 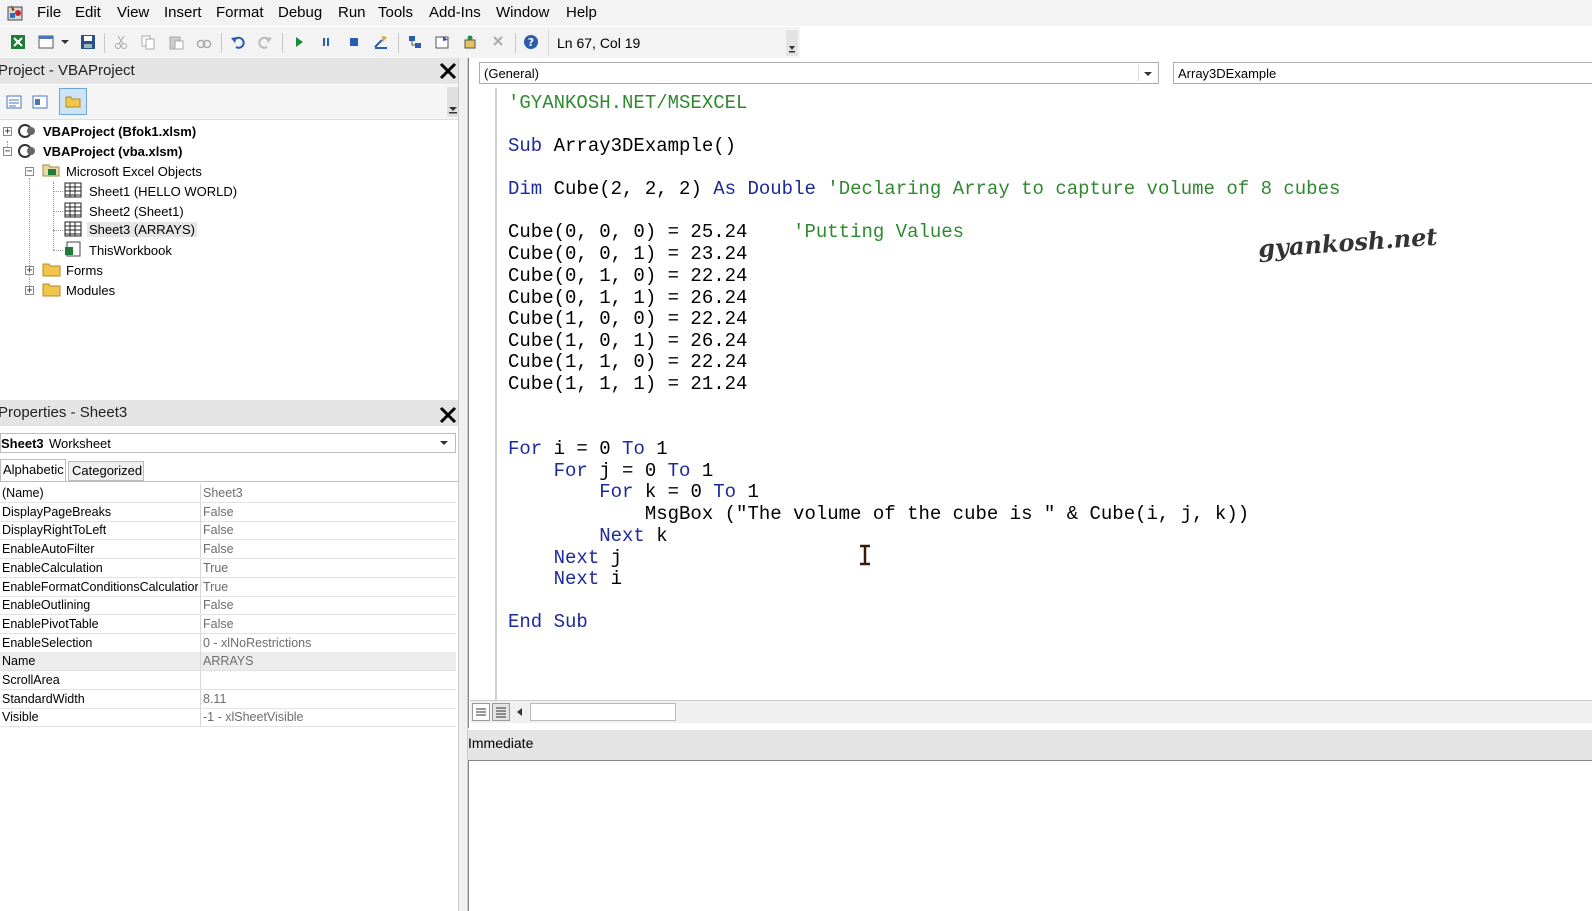 I want to click on property-row: EnableFormatConditionsCalculation True, so click(x=228, y=587).